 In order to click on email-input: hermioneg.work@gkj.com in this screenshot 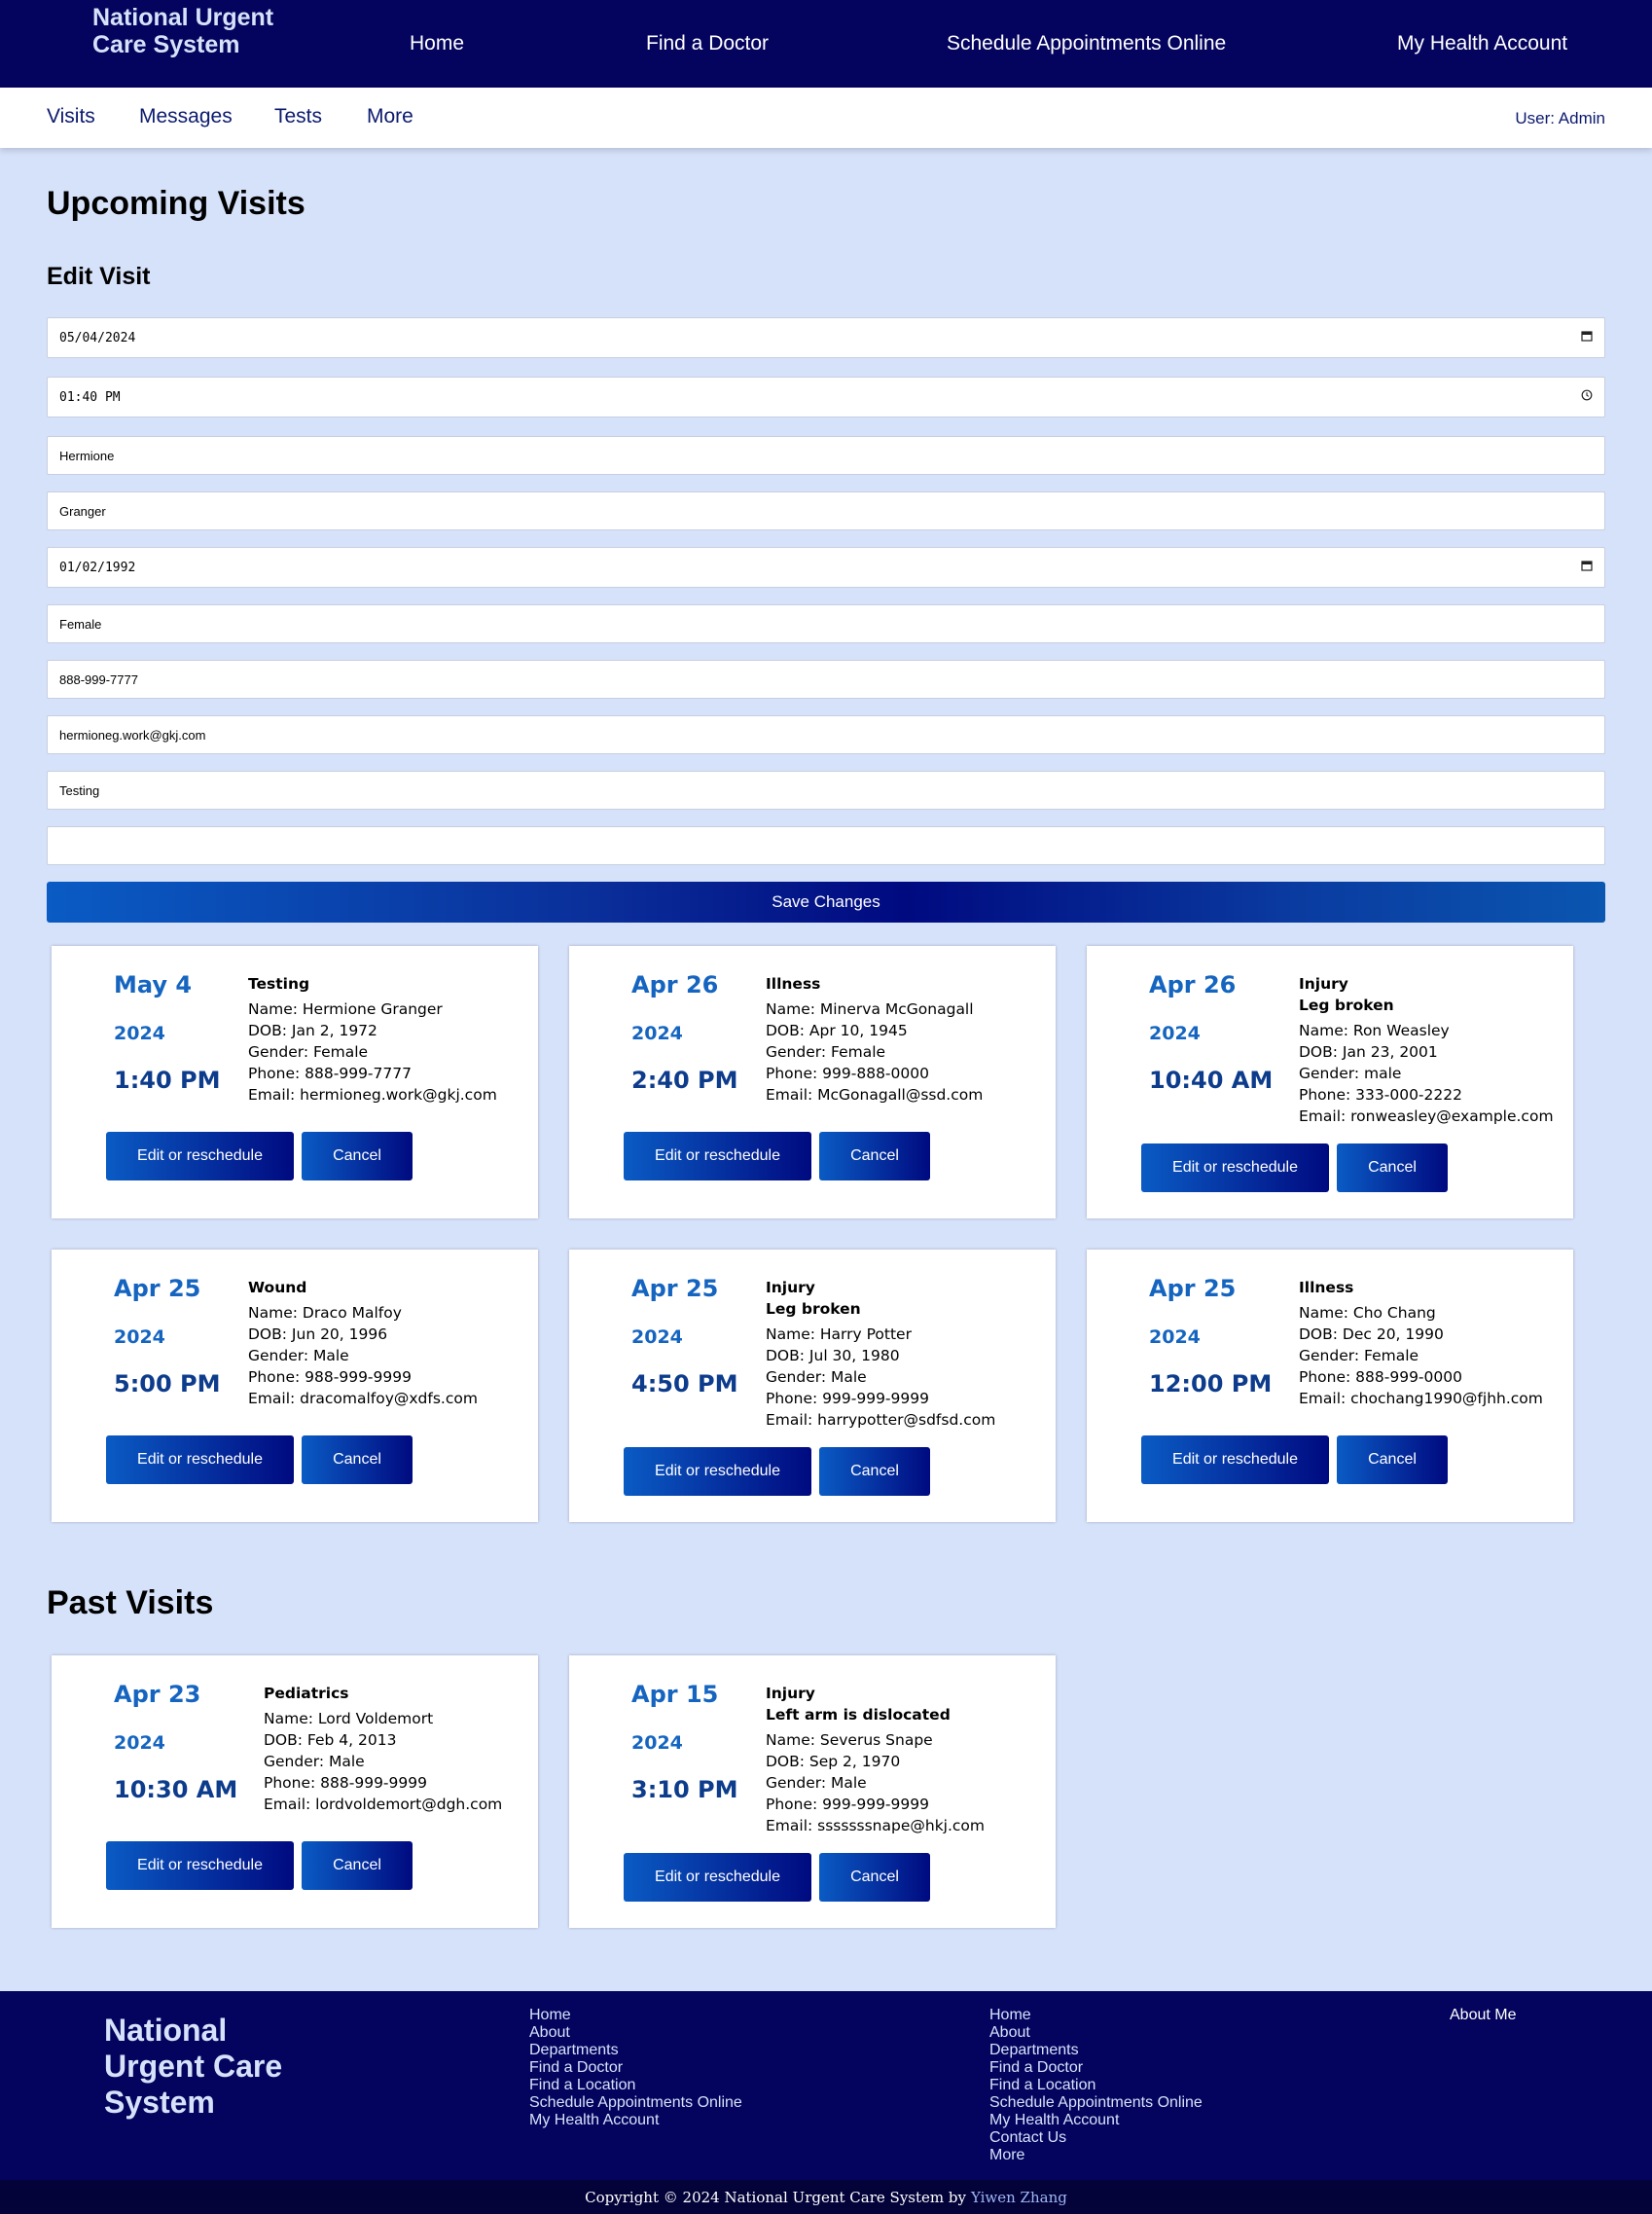, I will do `click(826, 734)`.